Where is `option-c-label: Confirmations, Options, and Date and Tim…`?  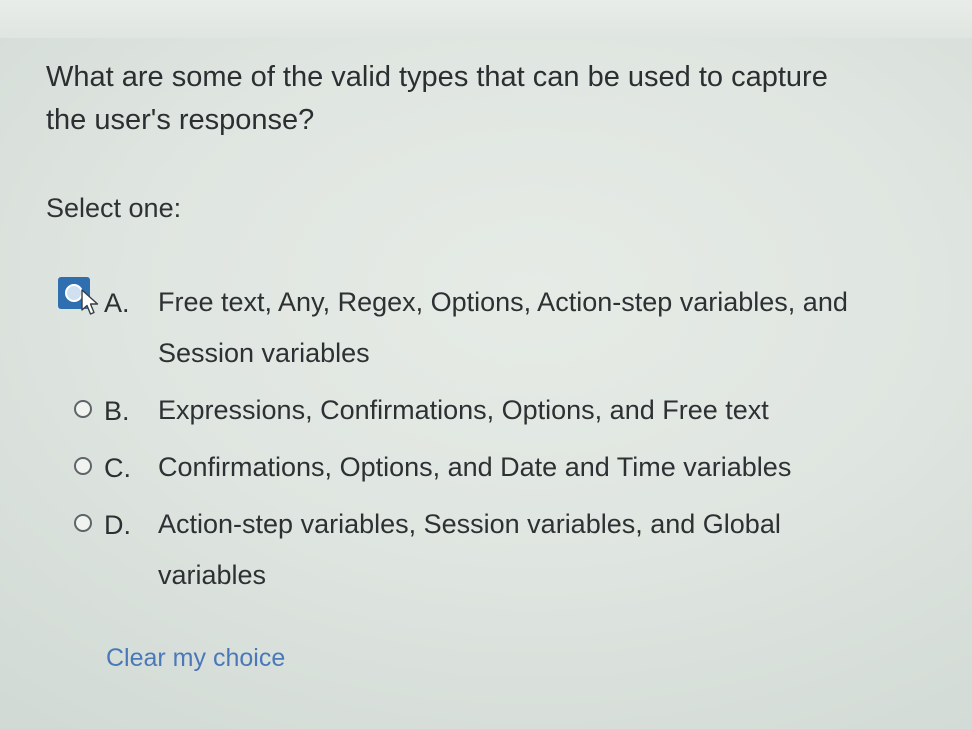
option-c-label: Confirmations, Options, and Date and Tim… is located at coordinates (518, 467).